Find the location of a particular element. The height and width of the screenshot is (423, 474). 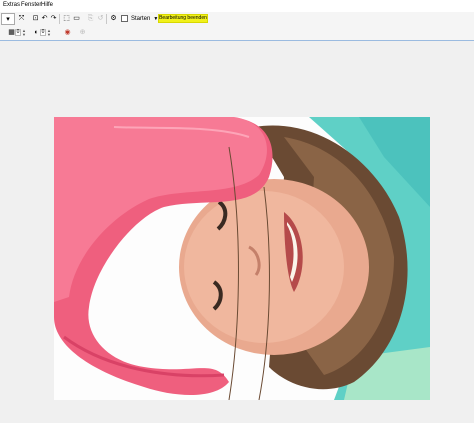

start-label: Starten is located at coordinates (141, 18).